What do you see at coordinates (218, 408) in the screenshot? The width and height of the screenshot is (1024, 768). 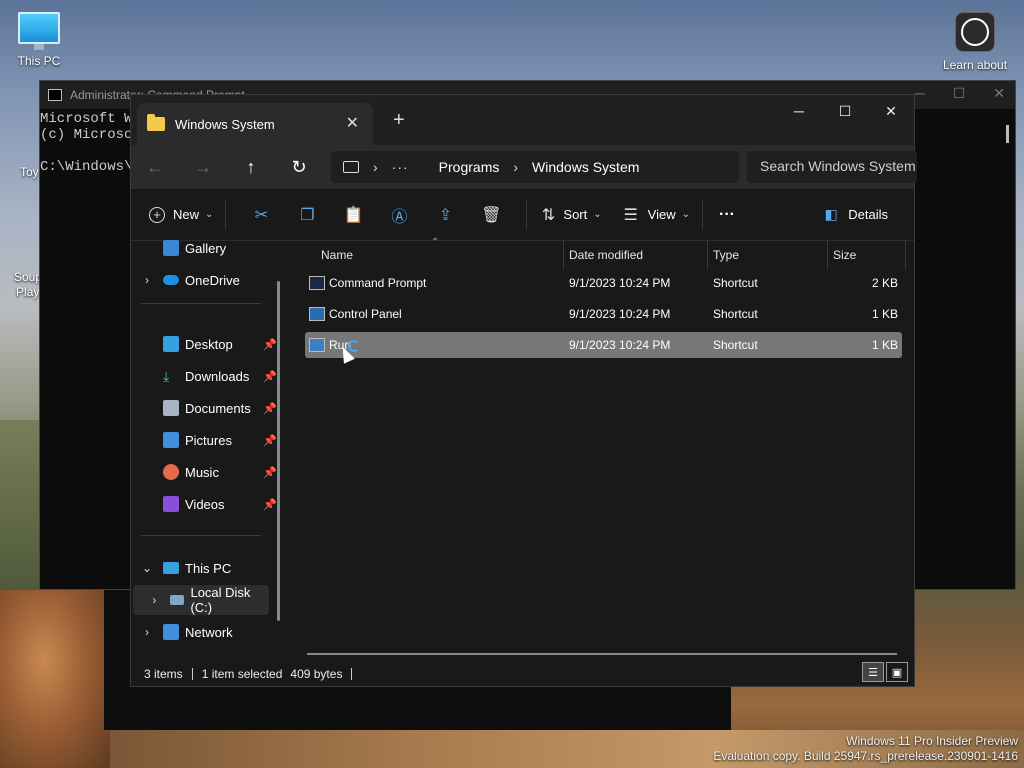 I see `nav-label: Documents` at bounding box center [218, 408].